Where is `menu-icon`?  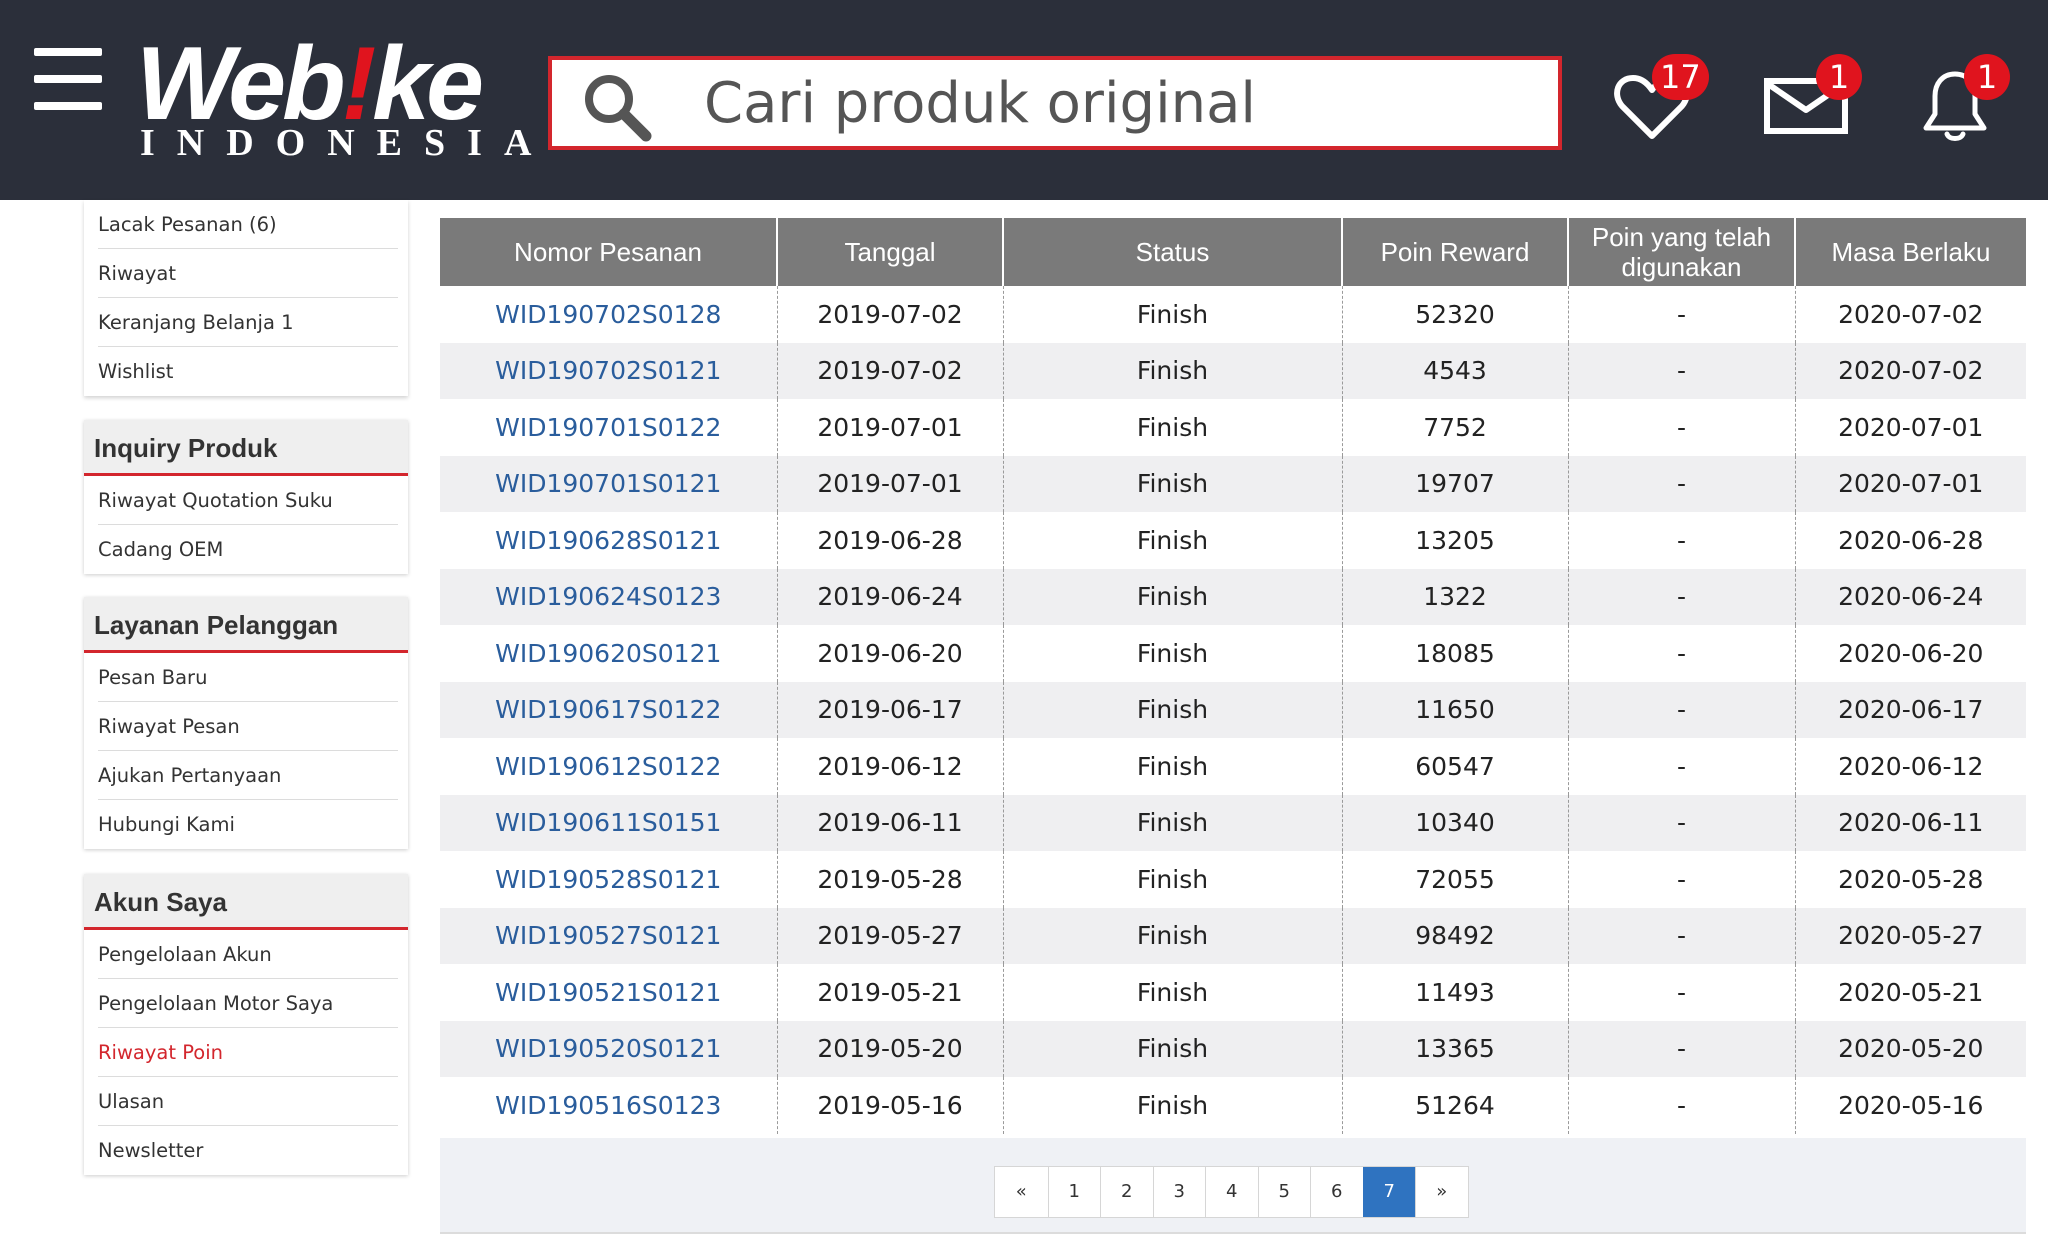 menu-icon is located at coordinates (68, 79).